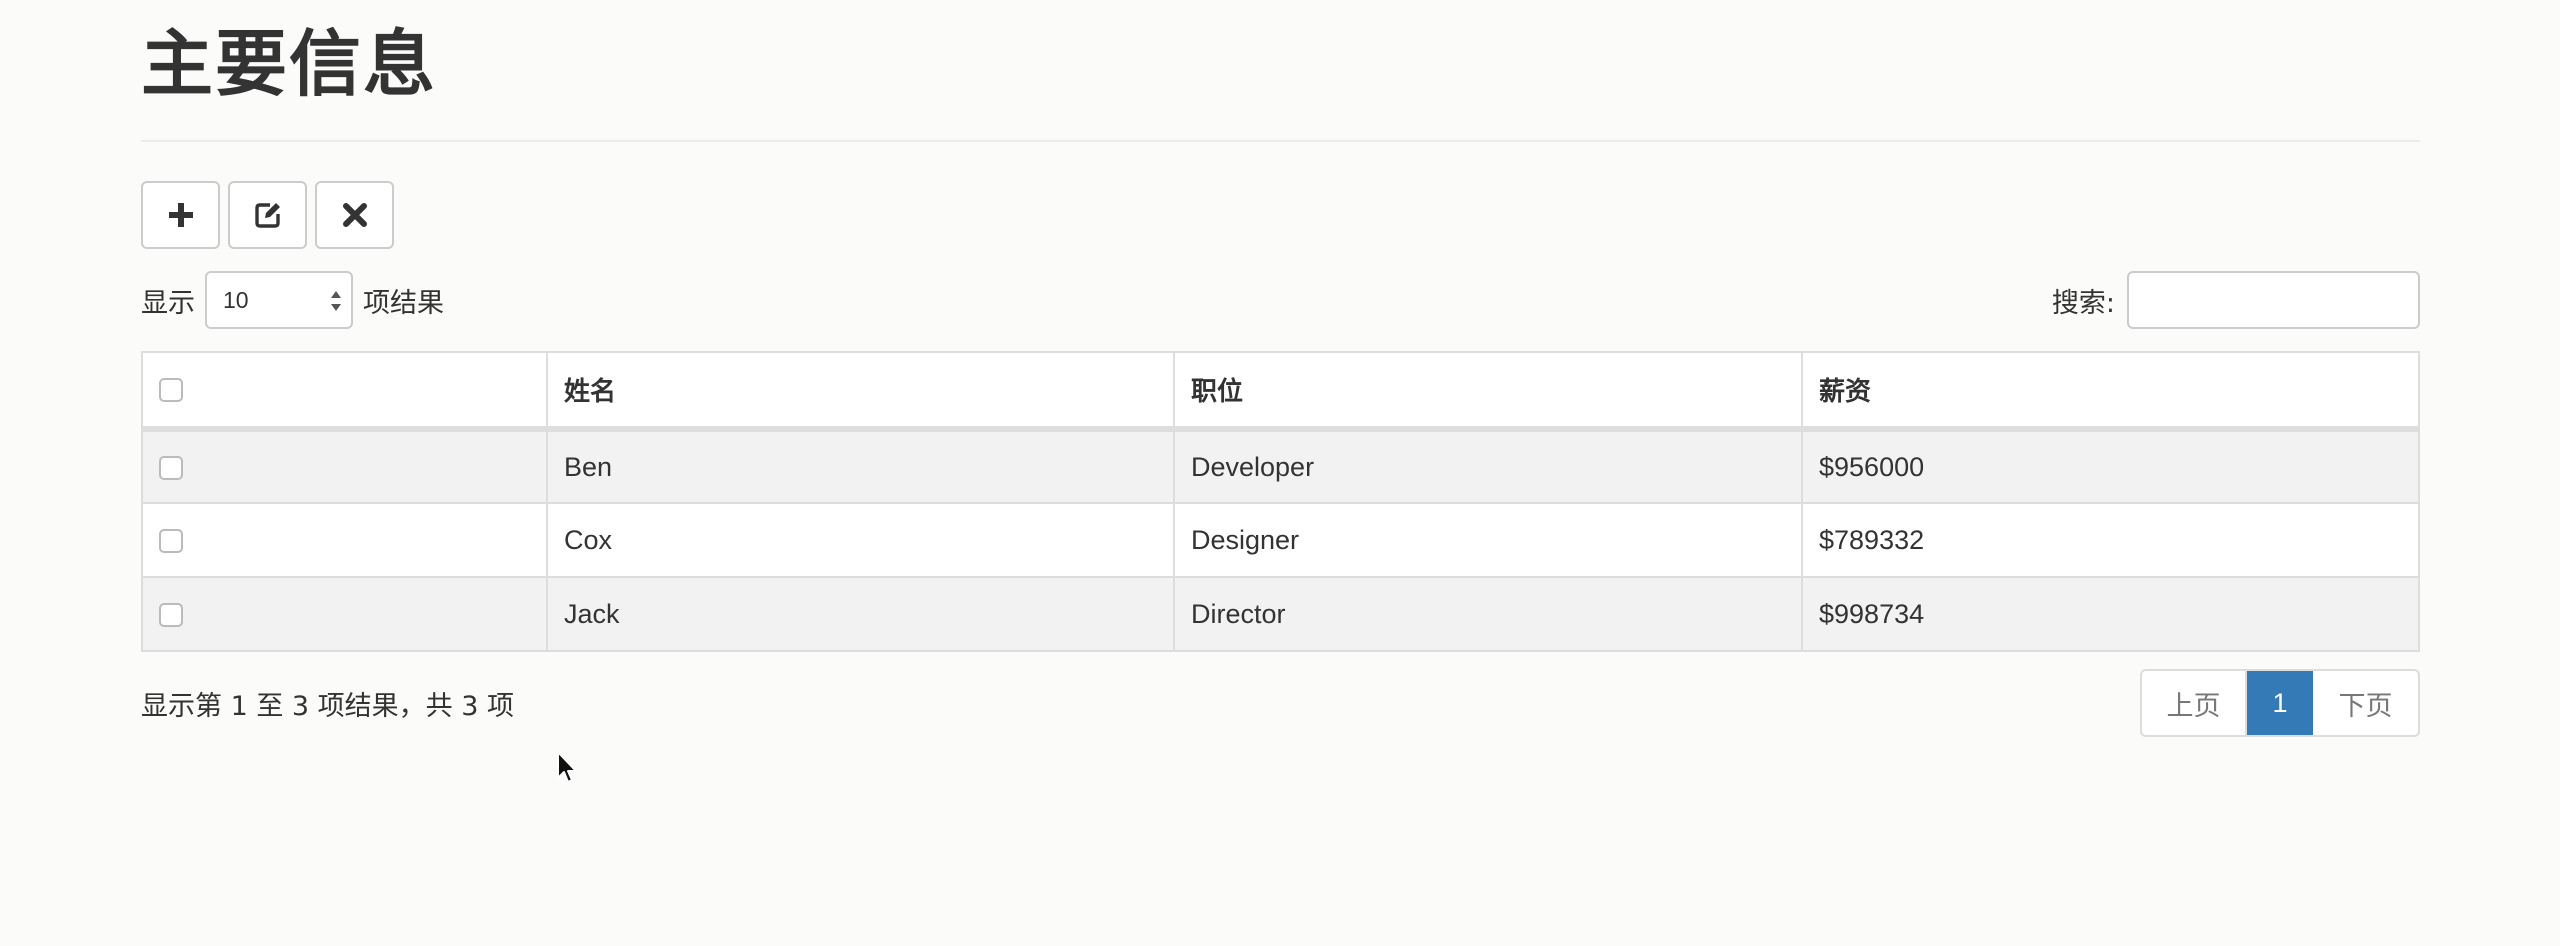  I want to click on select-all-checkbox, so click(171, 390).